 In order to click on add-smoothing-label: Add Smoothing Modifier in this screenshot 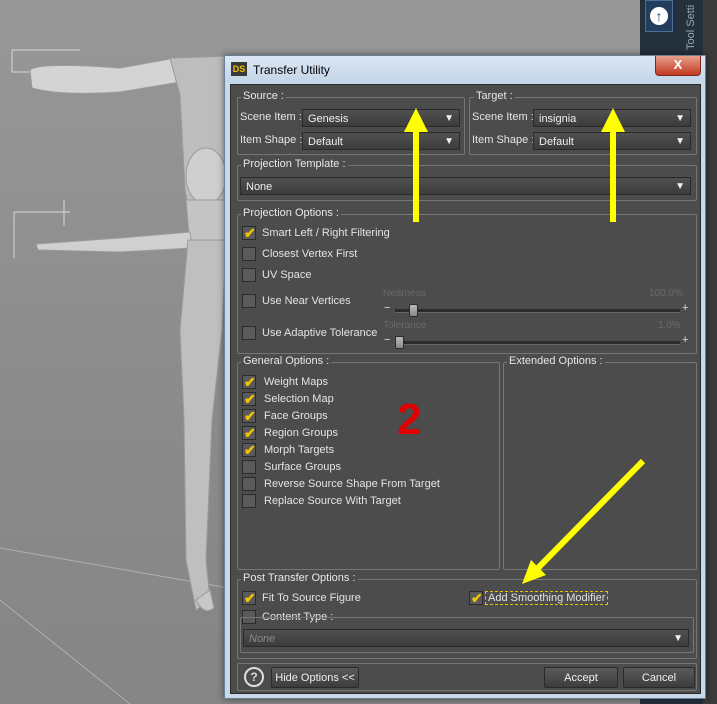, I will do `click(546, 598)`.